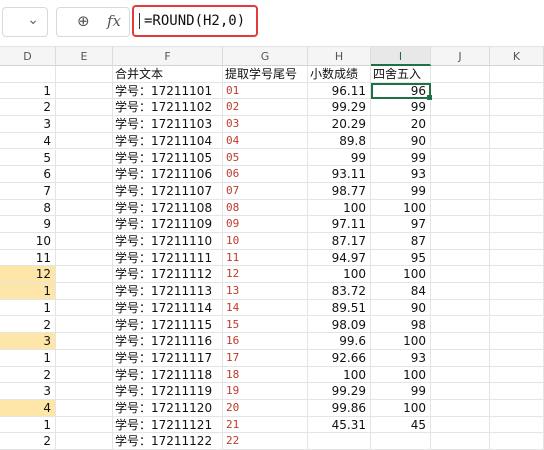  Describe the element at coordinates (168, 56) in the screenshot. I see `column-header-f: F` at that location.